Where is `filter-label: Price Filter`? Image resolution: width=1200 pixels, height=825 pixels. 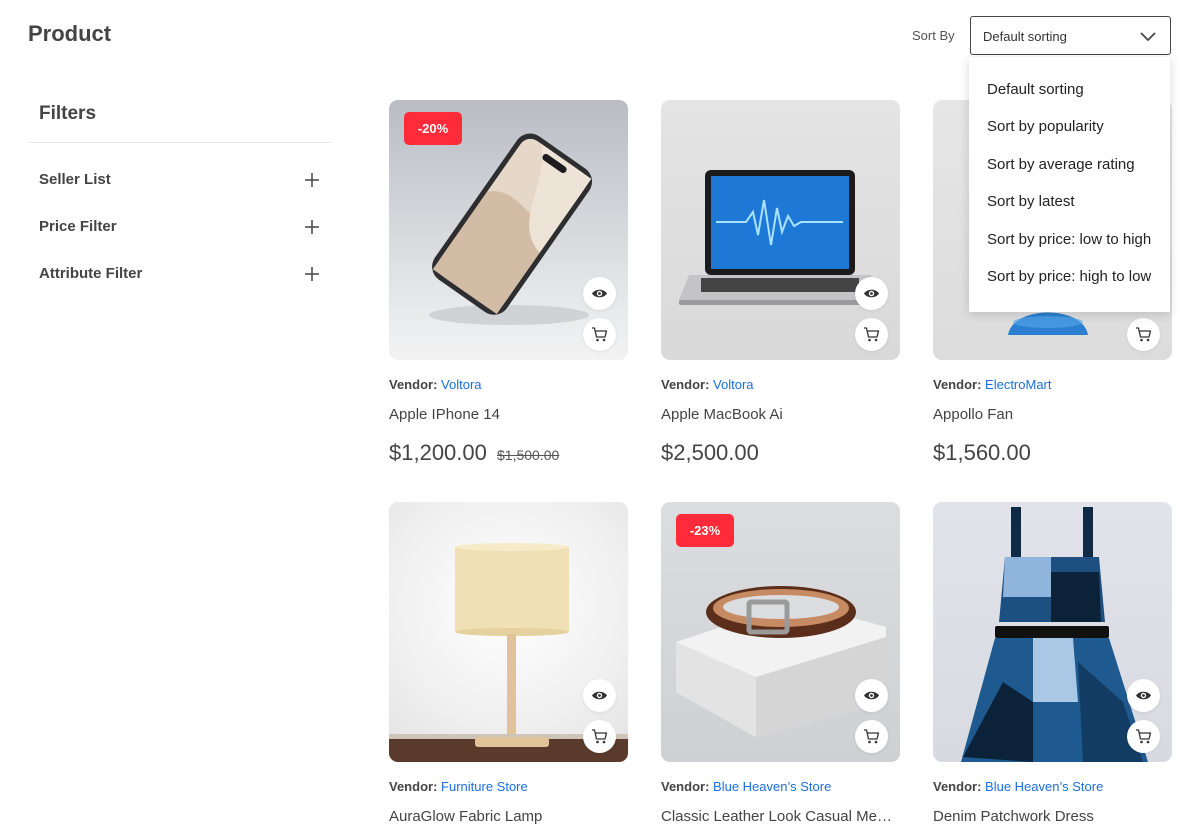
filter-label: Price Filter is located at coordinates (78, 226).